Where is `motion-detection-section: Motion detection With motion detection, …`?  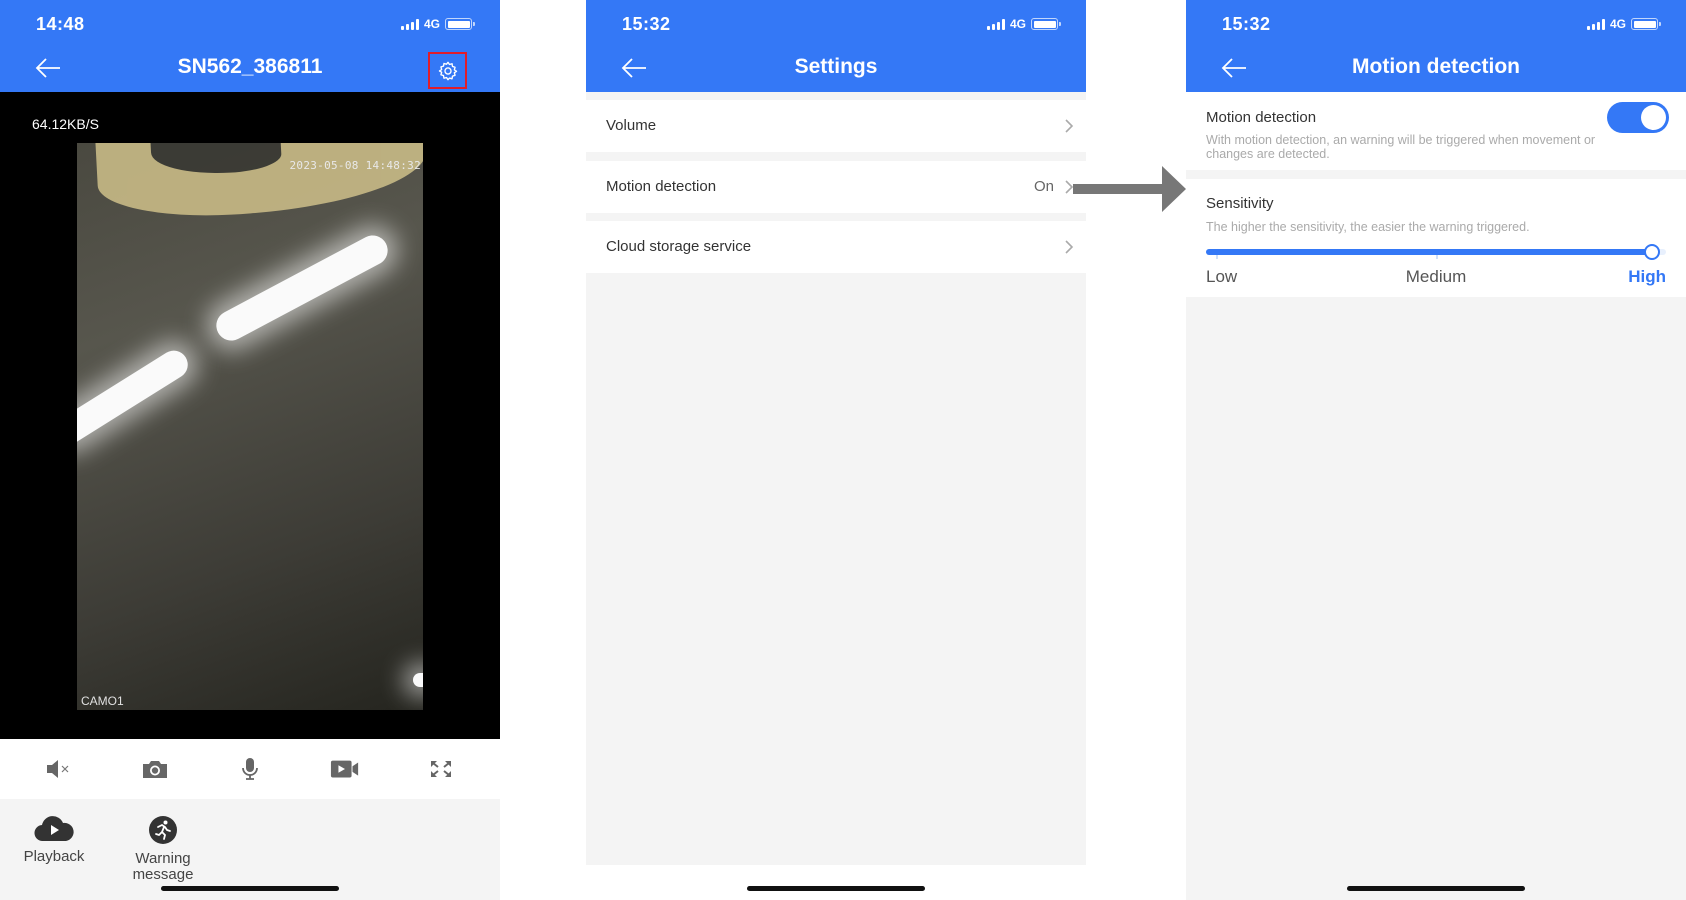 motion-detection-section: Motion detection With motion detection, … is located at coordinates (1436, 131).